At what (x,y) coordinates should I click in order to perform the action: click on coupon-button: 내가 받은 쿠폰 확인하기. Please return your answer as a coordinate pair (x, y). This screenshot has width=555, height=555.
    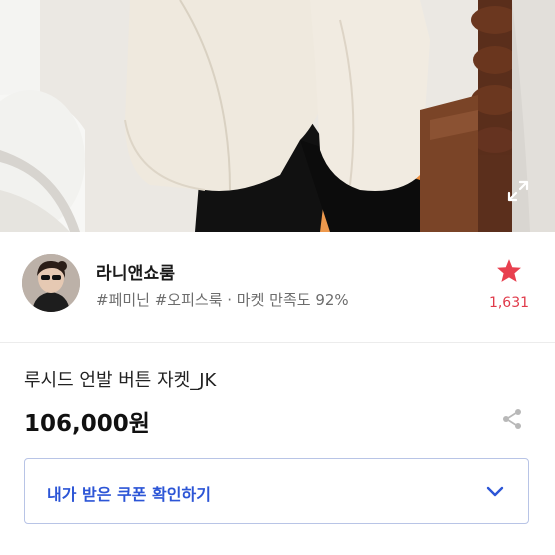
    Looking at the image, I should click on (276, 491).